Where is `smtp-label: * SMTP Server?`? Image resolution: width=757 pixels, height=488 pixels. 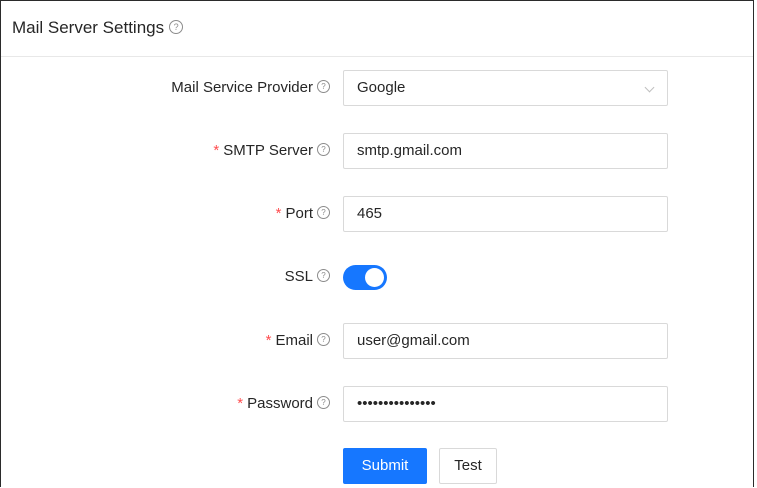
smtp-label: * SMTP Server? is located at coordinates (271, 151).